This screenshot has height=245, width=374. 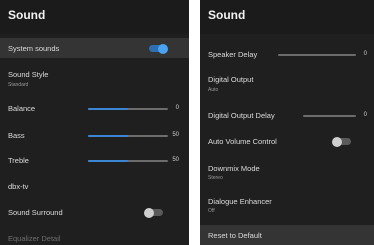 I want to click on setting-auto-volume-control: Auto Volume Control, so click(x=287, y=141).